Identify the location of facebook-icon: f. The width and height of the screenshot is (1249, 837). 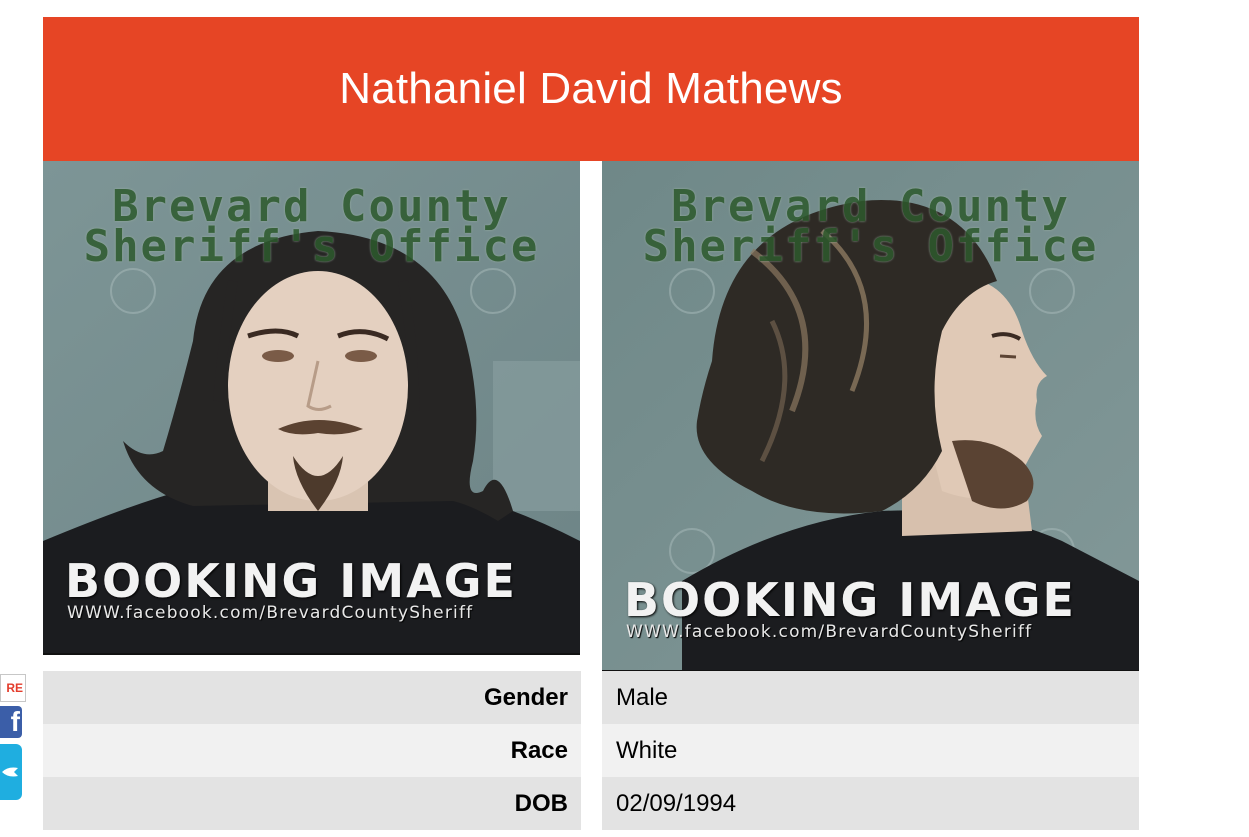
(11, 722).